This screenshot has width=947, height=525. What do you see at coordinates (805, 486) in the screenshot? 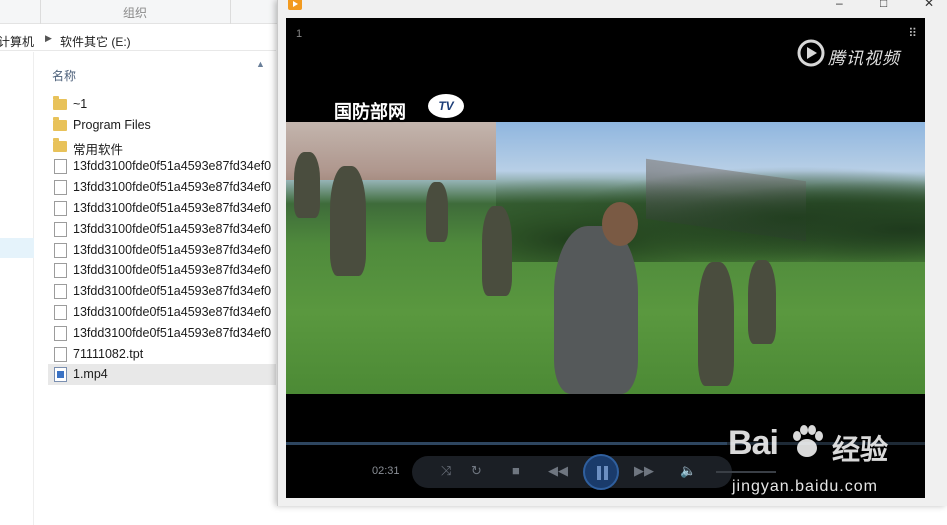
I see `watermark-url: jingyan.baidu.com` at bounding box center [805, 486].